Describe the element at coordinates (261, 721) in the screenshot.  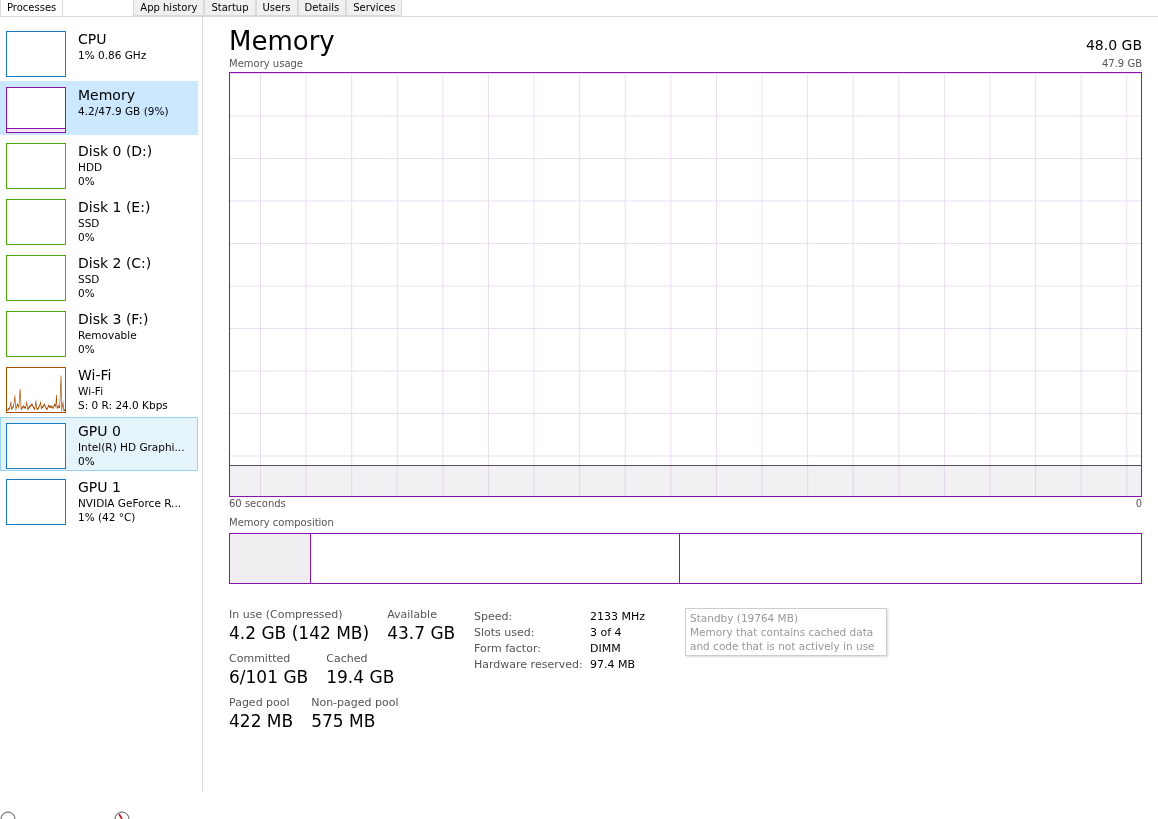
I see `stat-value: 422 MB` at that location.